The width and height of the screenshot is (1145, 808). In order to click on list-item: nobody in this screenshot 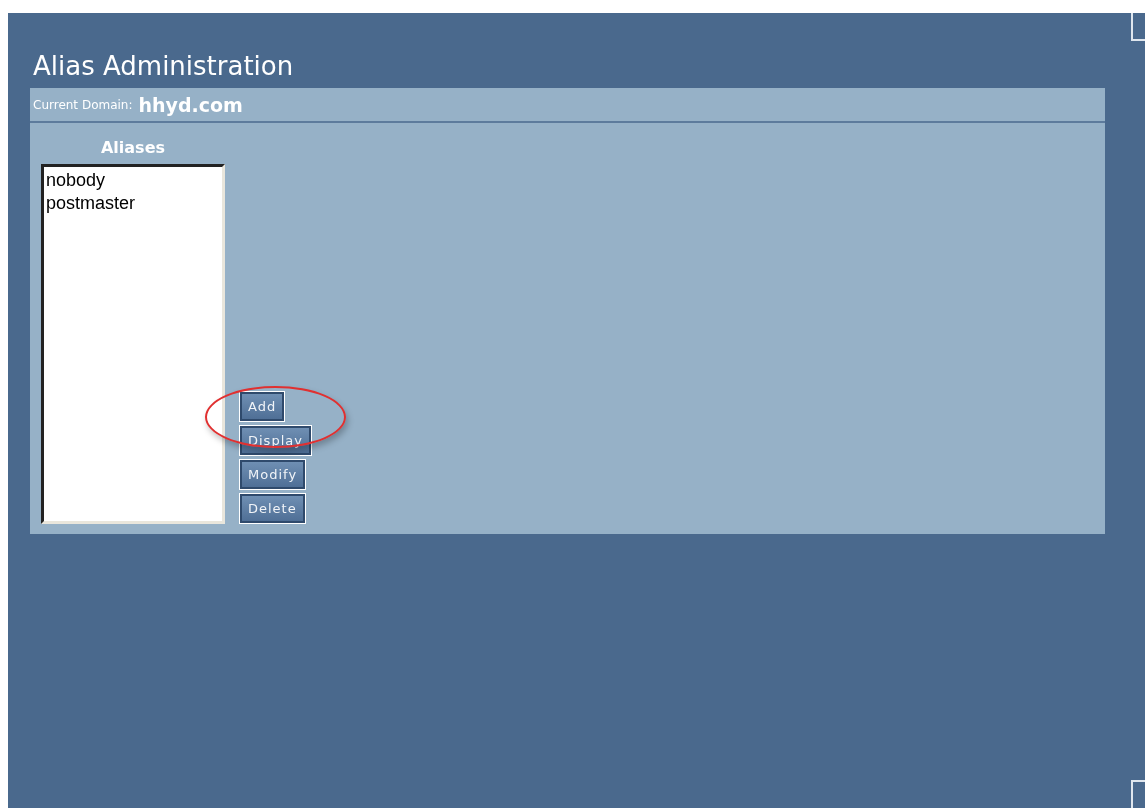, I will do `click(76, 180)`.